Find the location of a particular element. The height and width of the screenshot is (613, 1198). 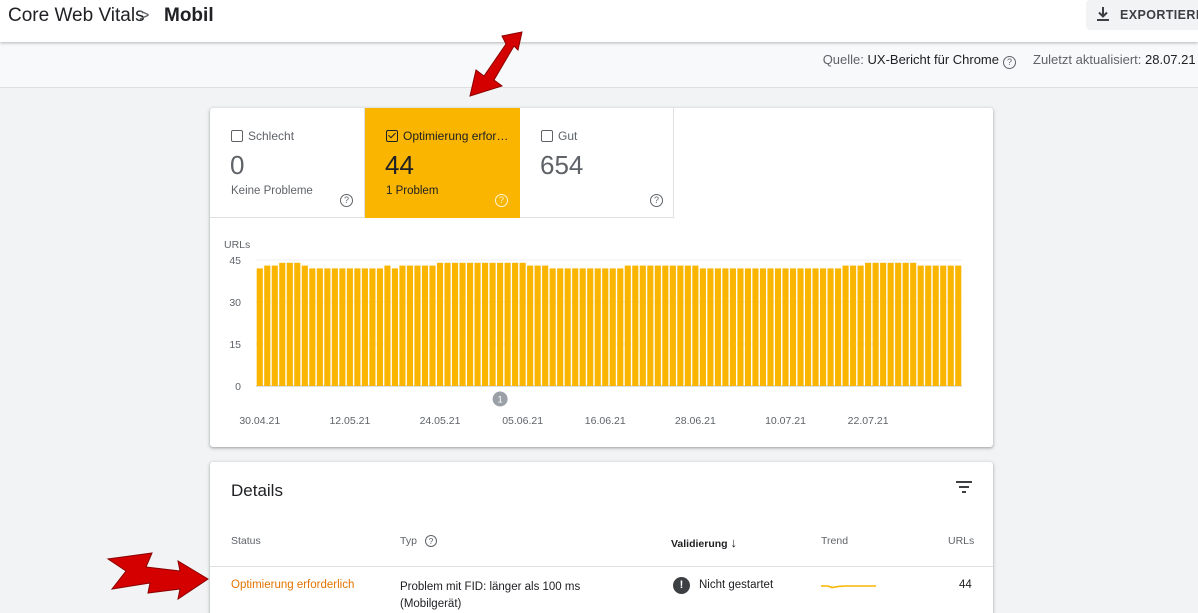

row-urls: 44 is located at coordinates (965, 585).